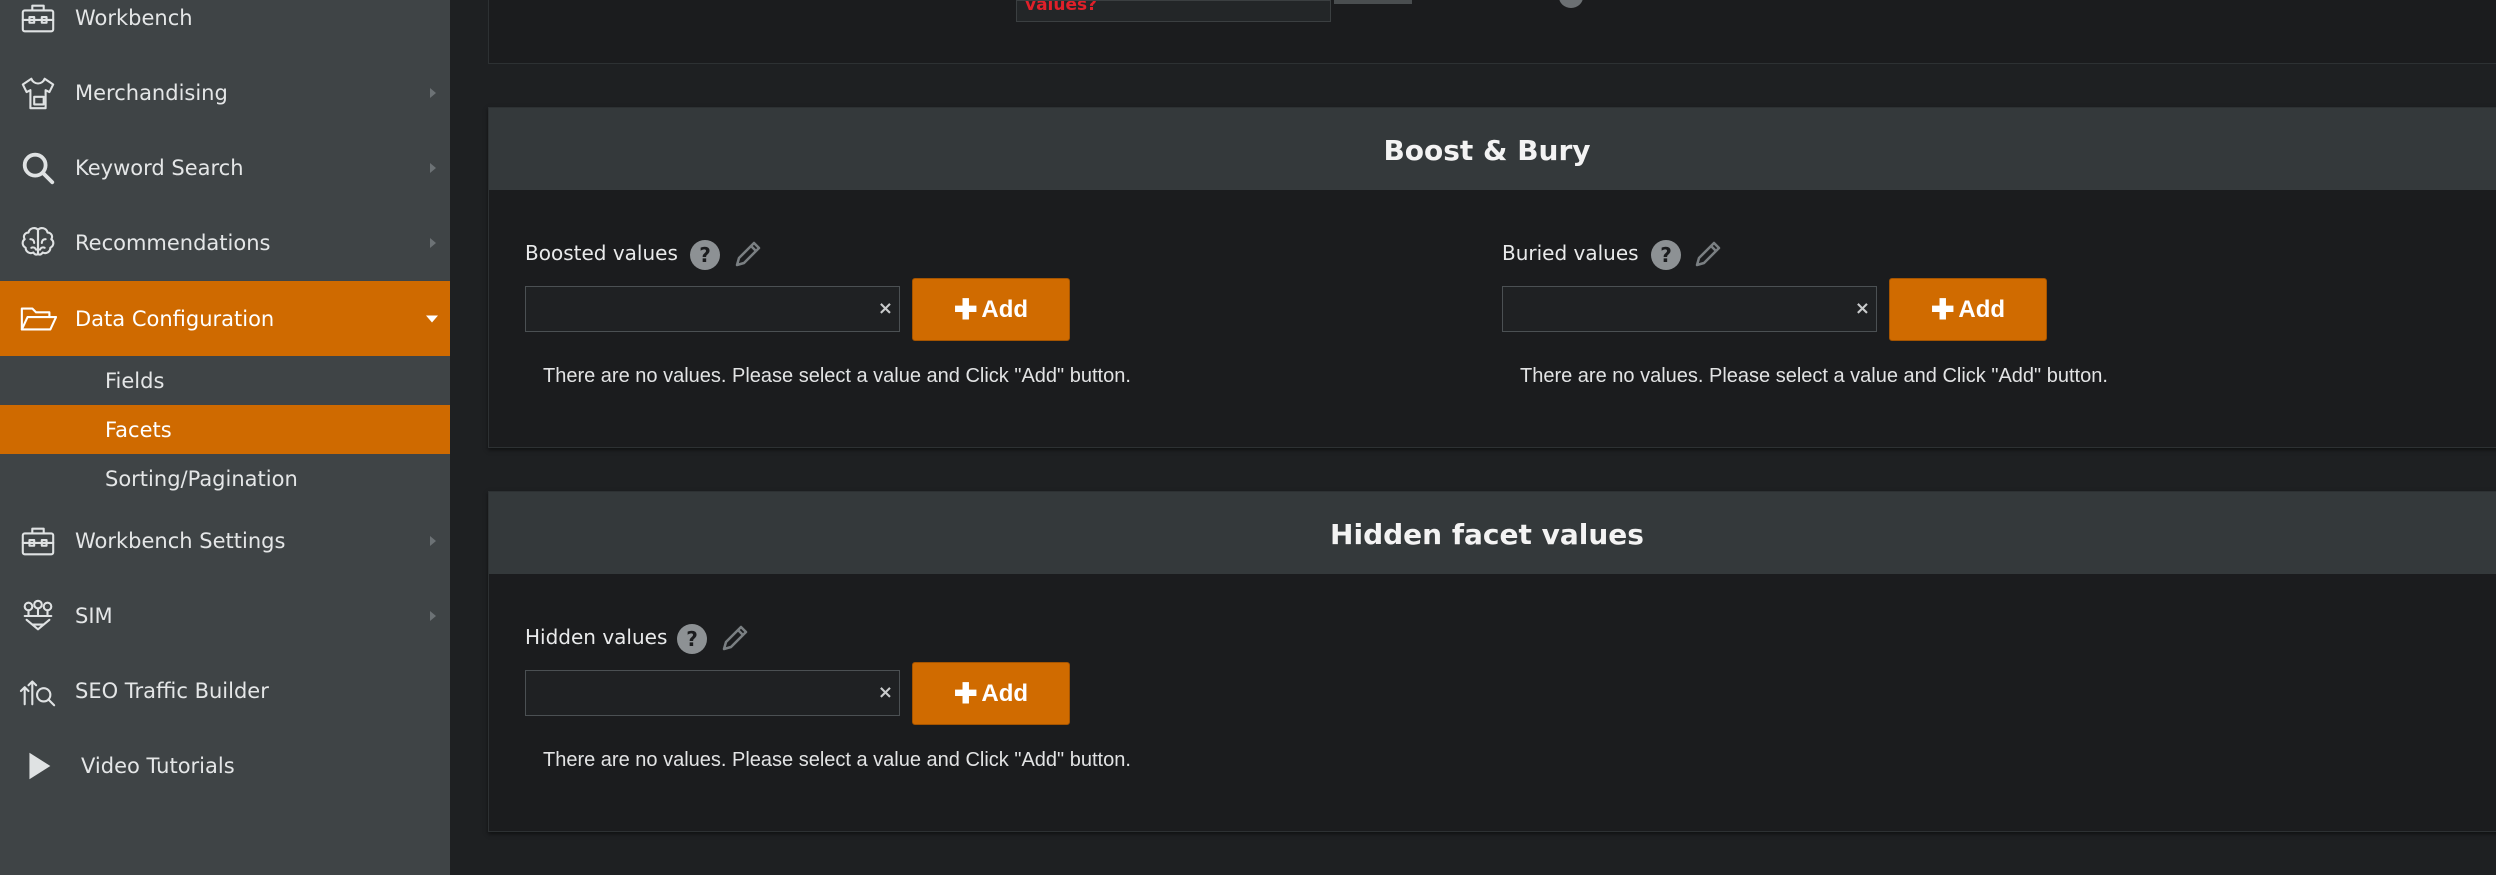 The image size is (2496, 875). Describe the element at coordinates (1571, 4) in the screenshot. I see `help-icon` at that location.